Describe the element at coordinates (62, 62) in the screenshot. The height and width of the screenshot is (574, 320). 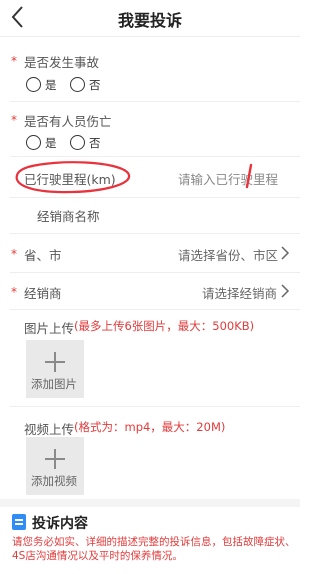
I see `accident-label: 是否发生事故` at that location.